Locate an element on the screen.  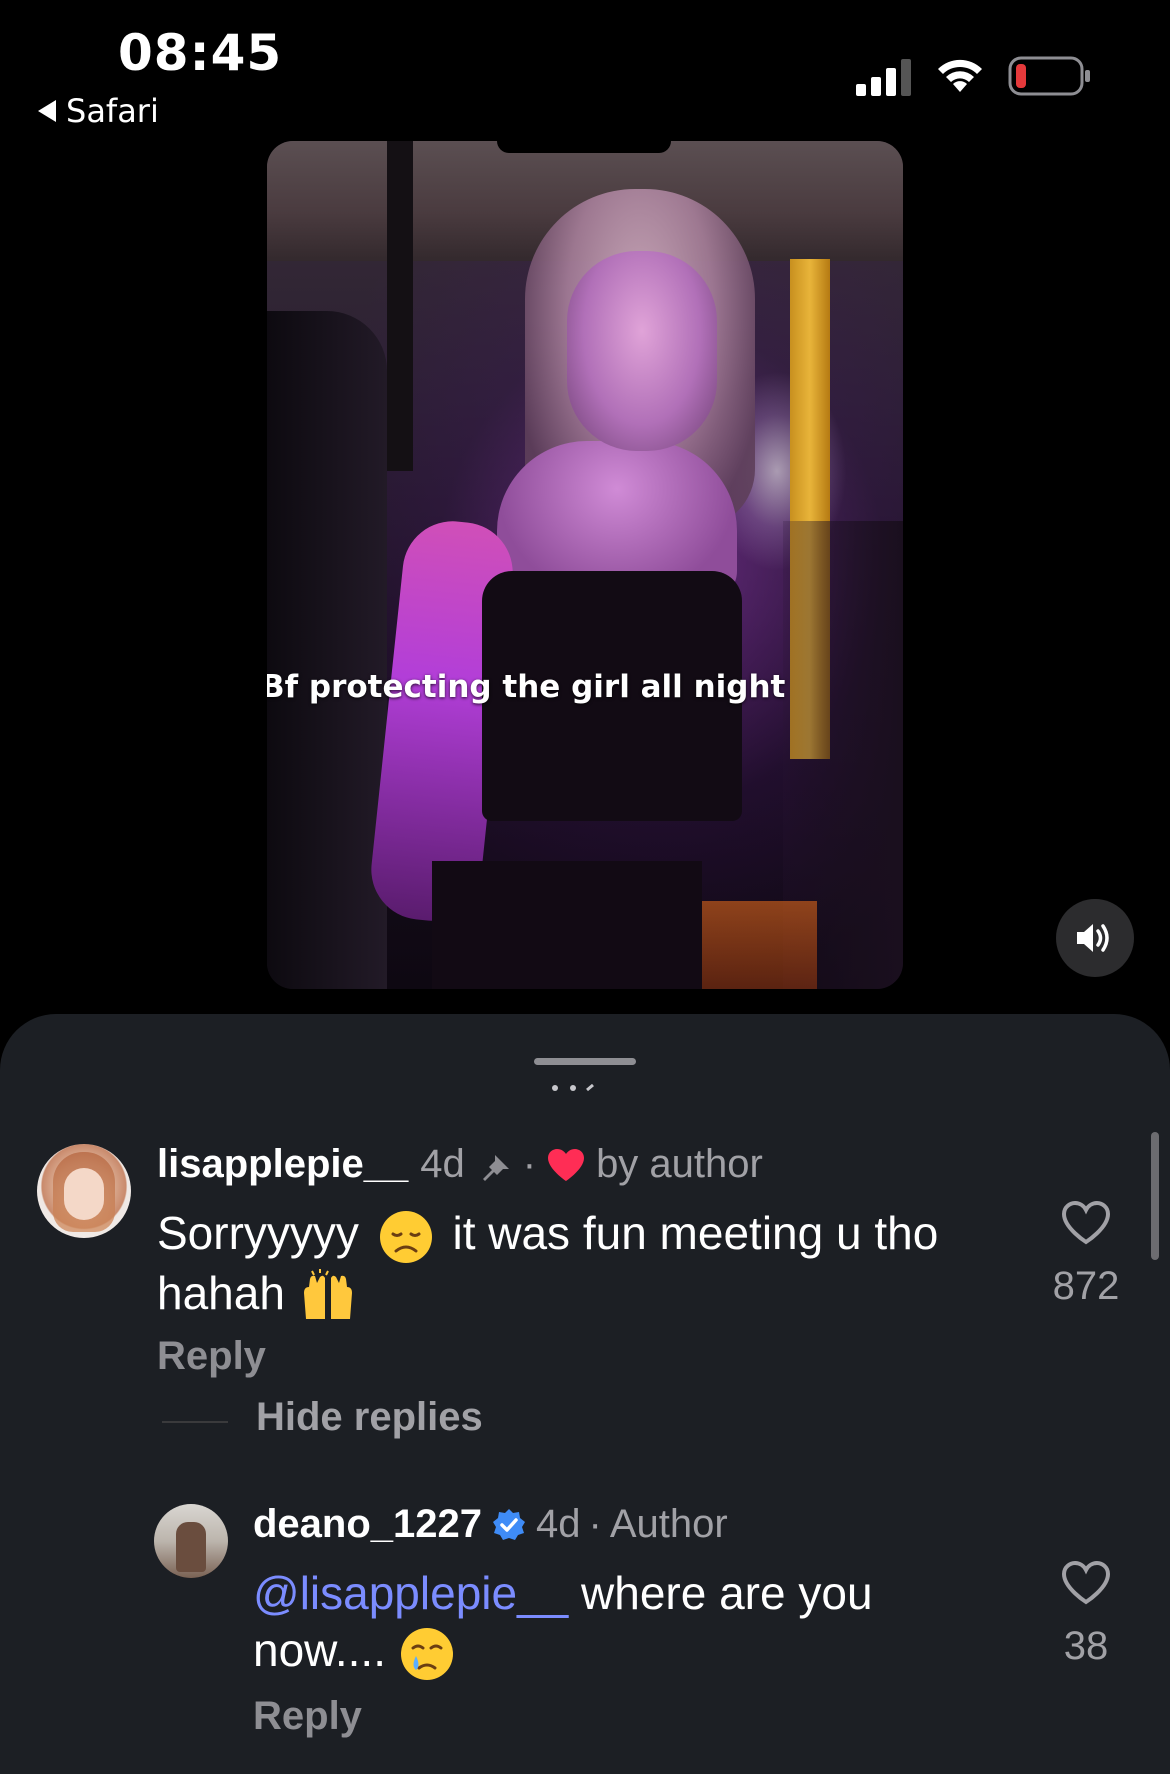
comment-username: lisapplepie__ is located at coordinates (282, 1164).